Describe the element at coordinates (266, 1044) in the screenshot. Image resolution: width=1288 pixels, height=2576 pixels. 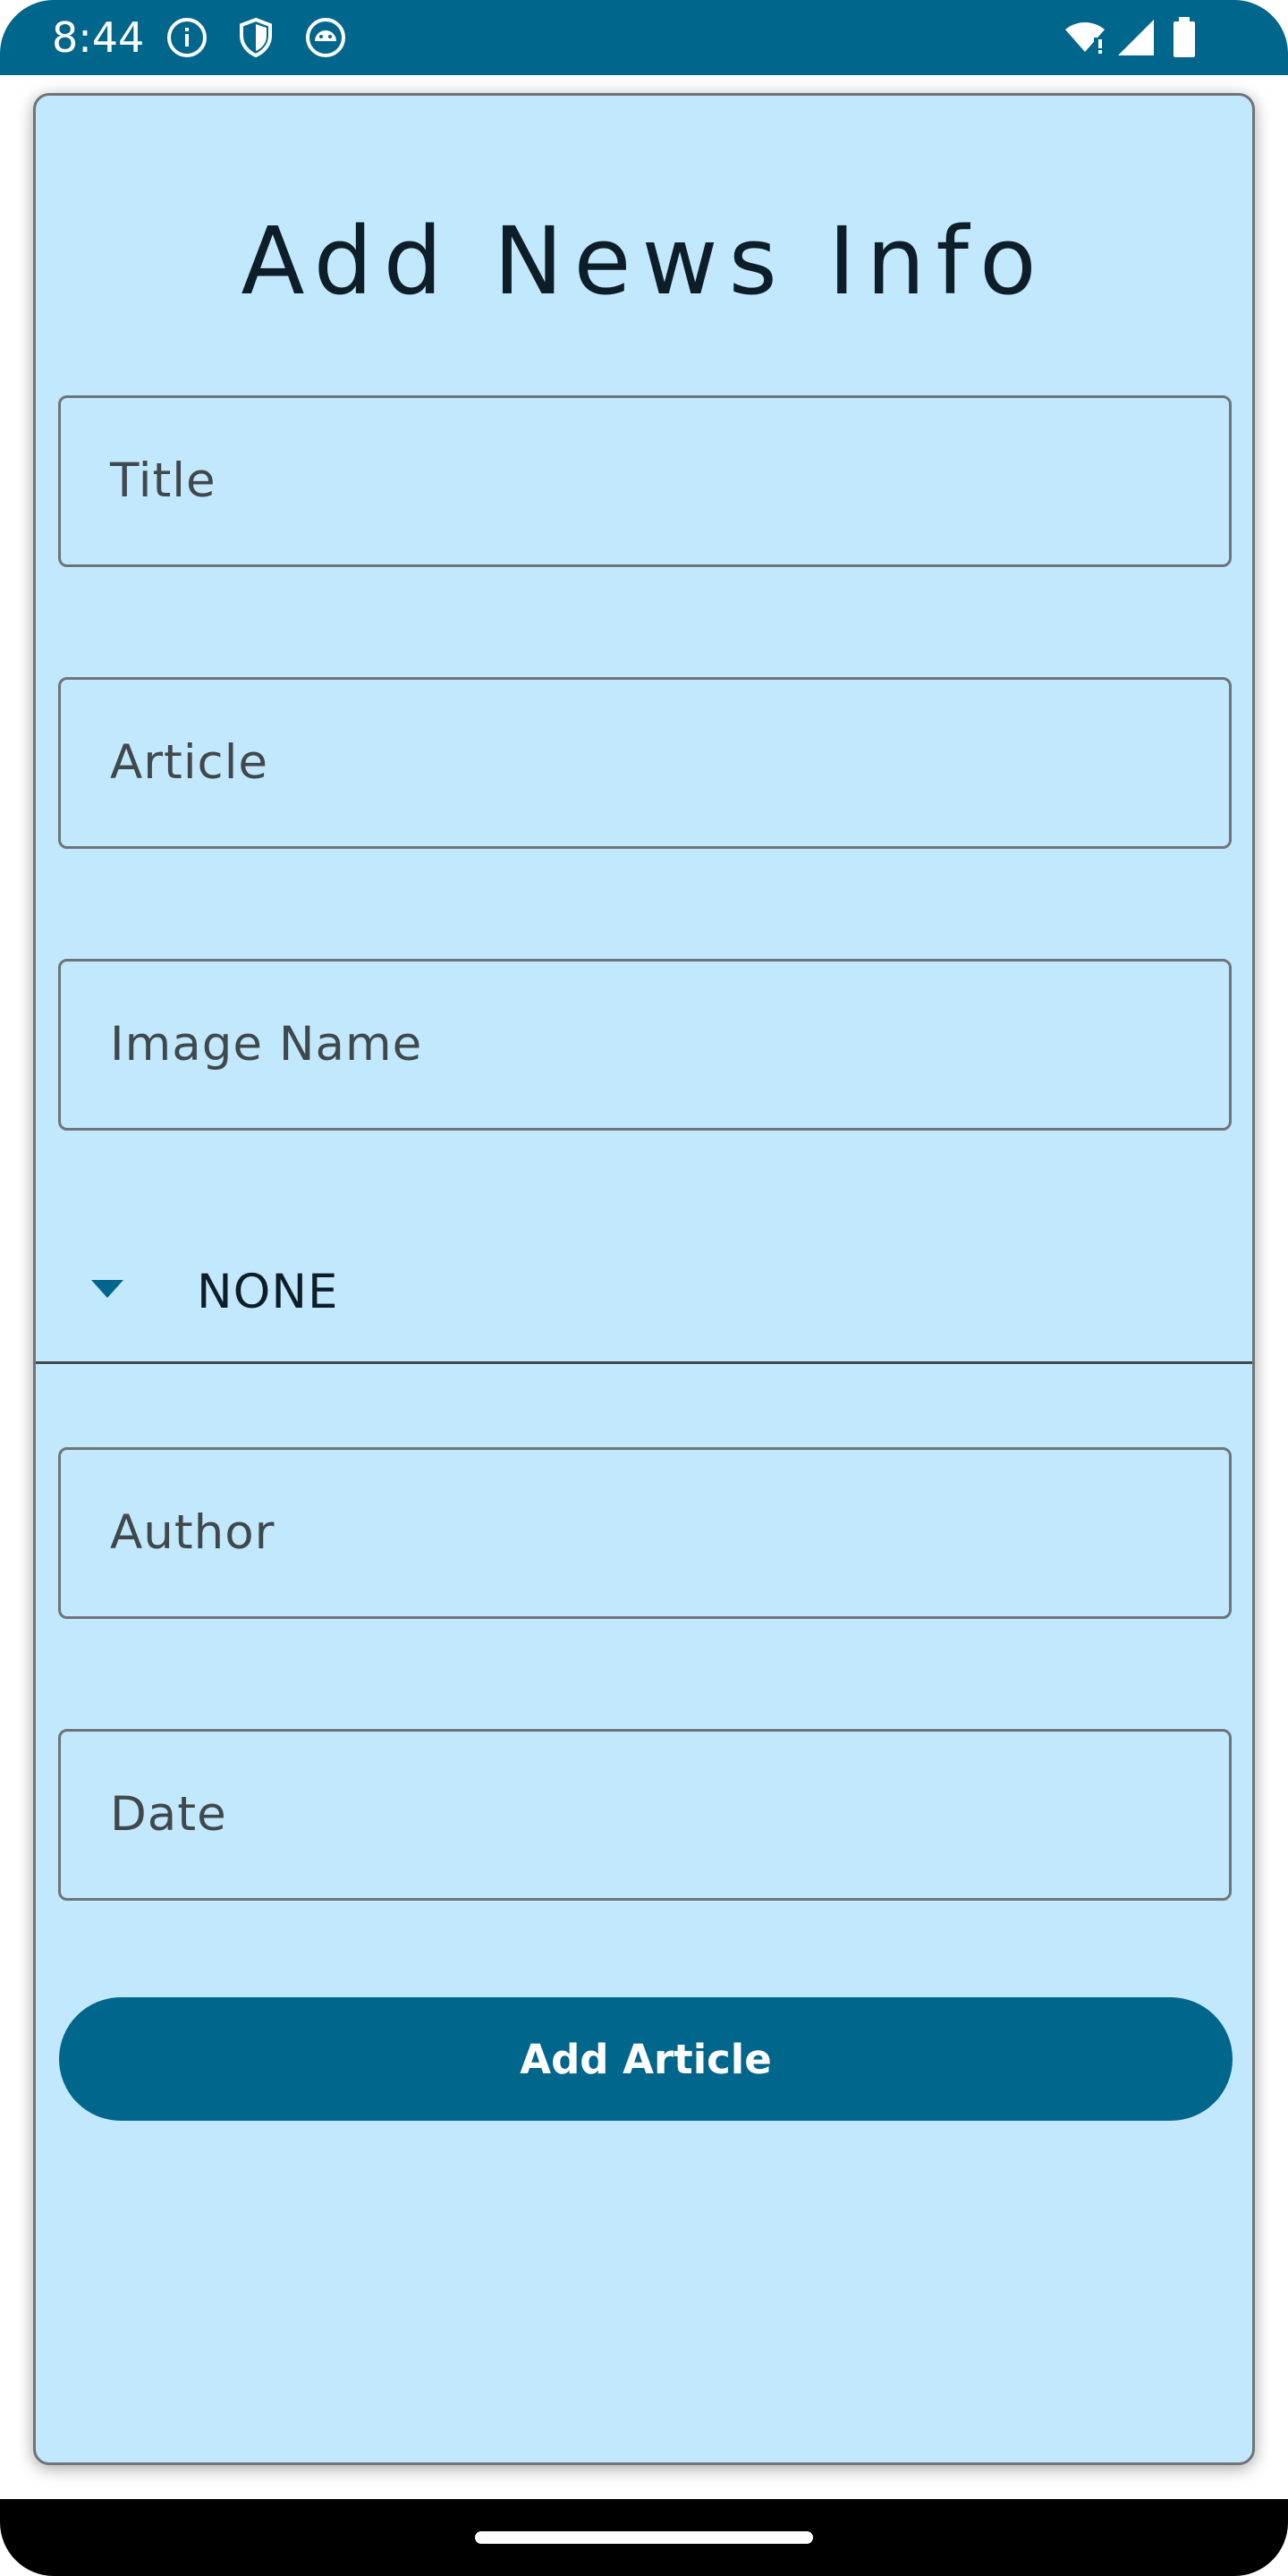
I see `image-name-field-label: Image Name` at that location.